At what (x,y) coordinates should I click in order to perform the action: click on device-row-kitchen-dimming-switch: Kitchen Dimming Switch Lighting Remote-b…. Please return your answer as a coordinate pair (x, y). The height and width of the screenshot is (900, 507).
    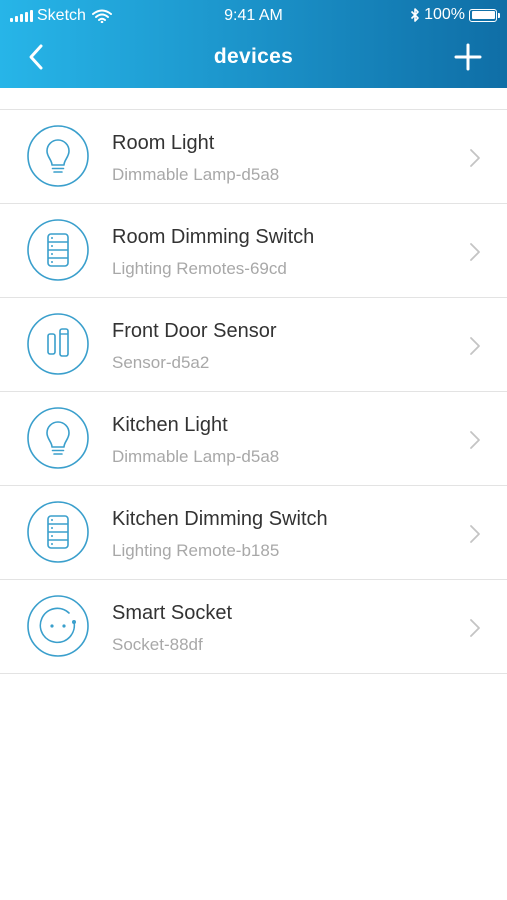
    Looking at the image, I should click on (253, 533).